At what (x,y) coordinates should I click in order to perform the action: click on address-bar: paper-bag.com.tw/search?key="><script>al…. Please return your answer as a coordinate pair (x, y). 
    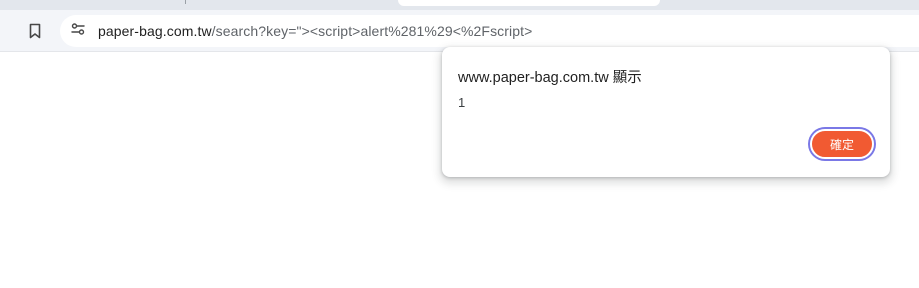
    Looking at the image, I should click on (489, 31).